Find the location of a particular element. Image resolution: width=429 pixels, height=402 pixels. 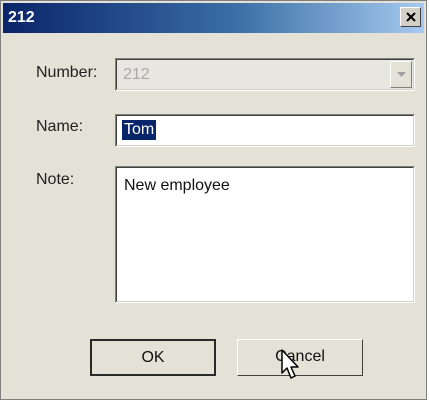

name-value-selected: Tom is located at coordinates (139, 130).